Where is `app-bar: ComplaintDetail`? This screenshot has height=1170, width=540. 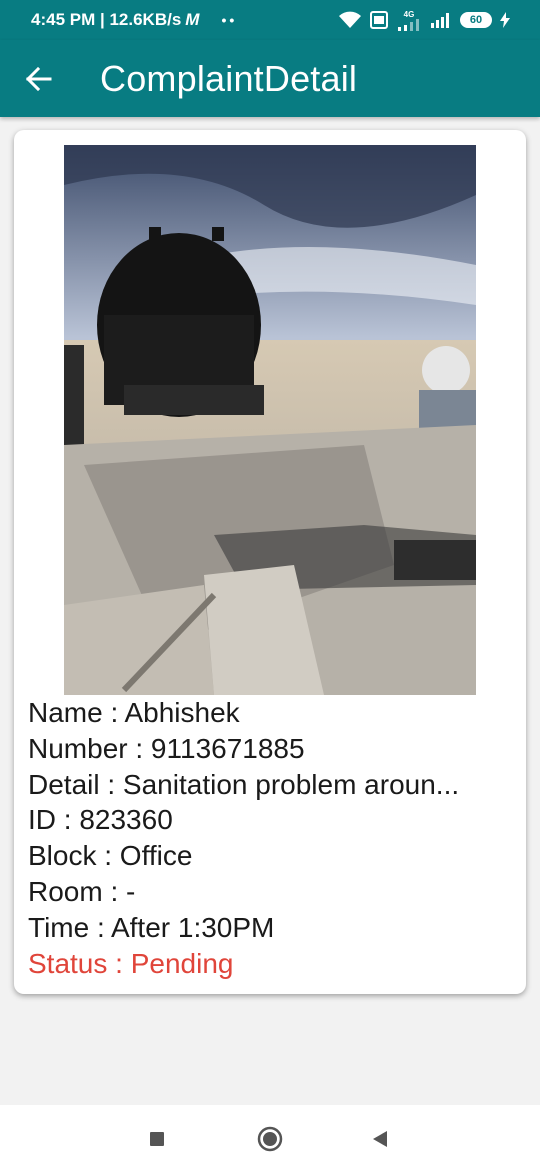 app-bar: ComplaintDetail is located at coordinates (270, 78).